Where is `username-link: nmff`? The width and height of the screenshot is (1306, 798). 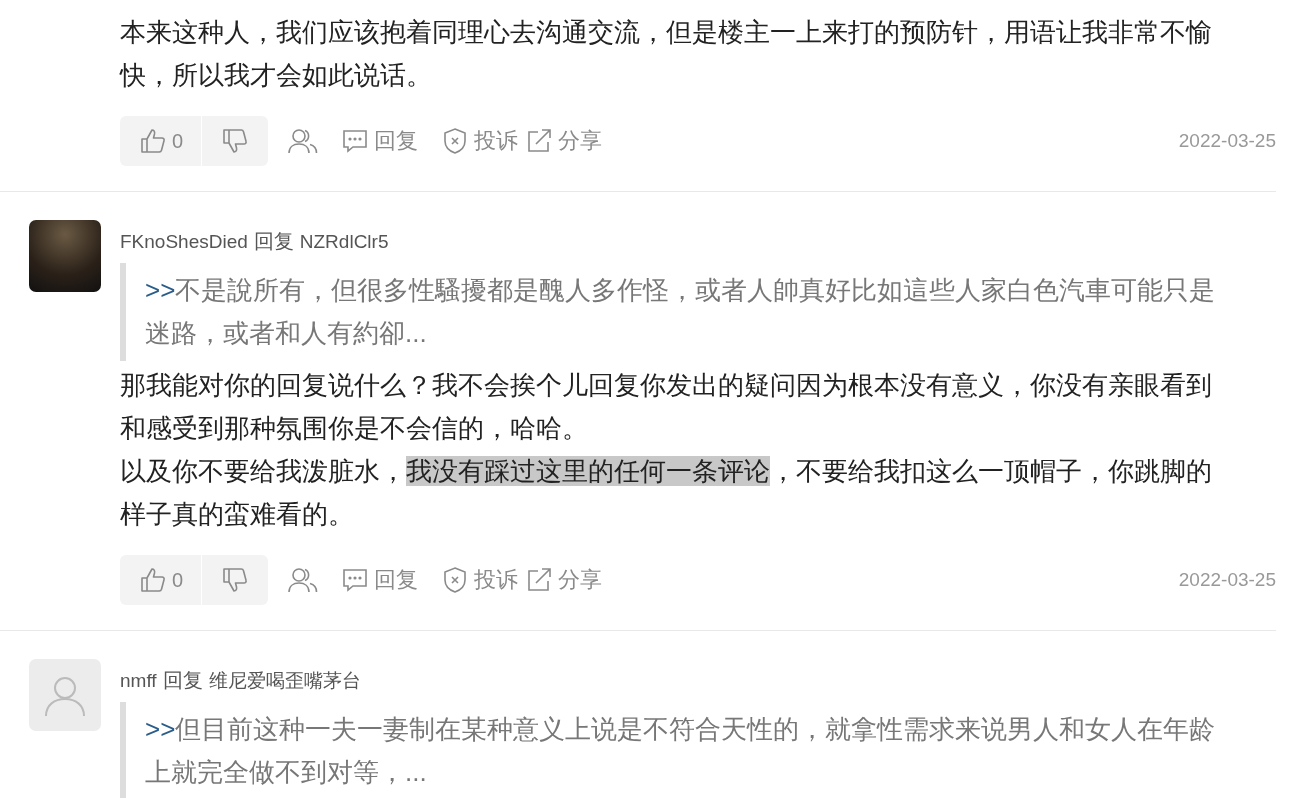
username-link: nmff is located at coordinates (138, 681).